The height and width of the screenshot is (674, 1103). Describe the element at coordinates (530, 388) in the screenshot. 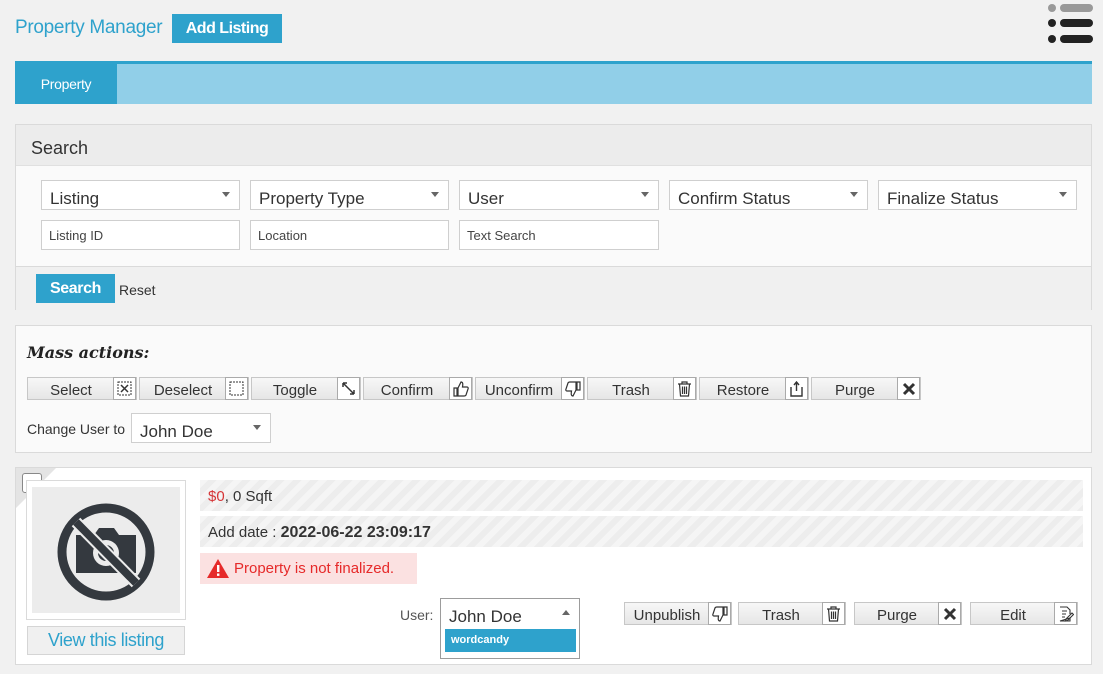

I see `unconfirm-button: Unconfirm` at that location.